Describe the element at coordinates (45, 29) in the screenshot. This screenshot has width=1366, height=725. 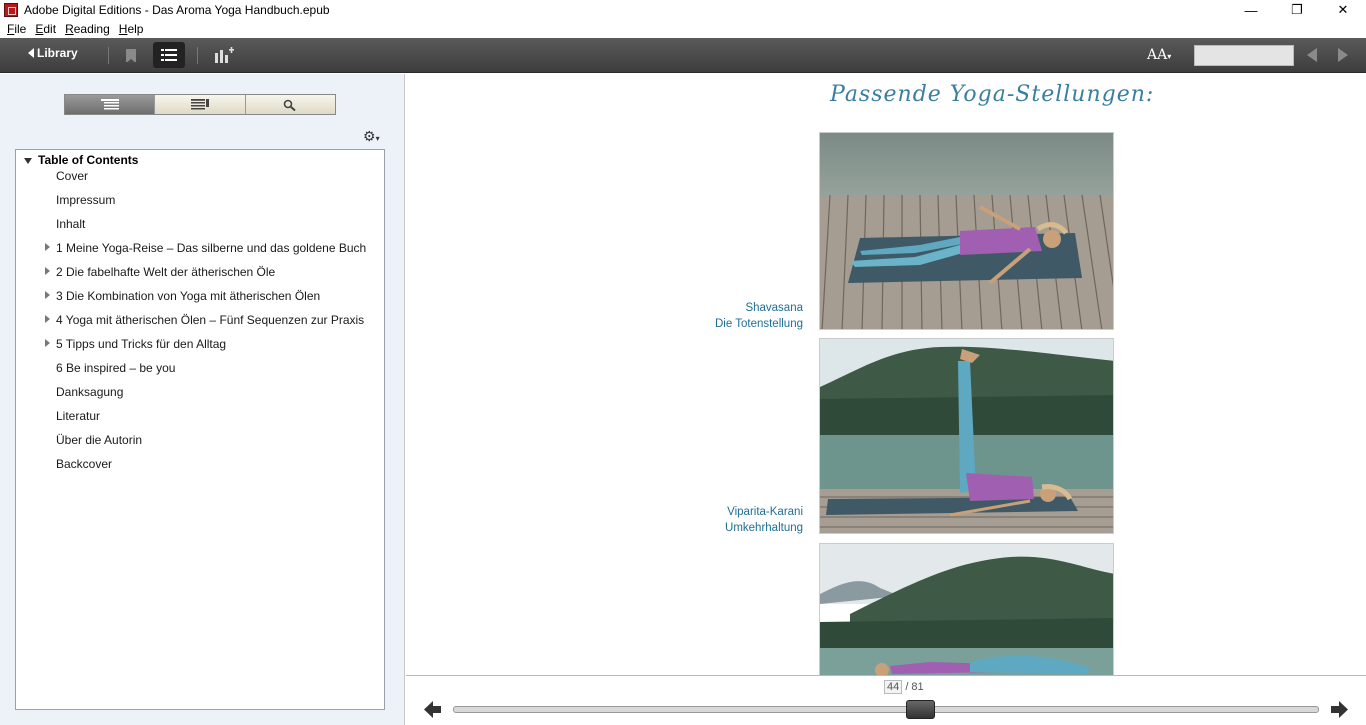
I see `menu-edit: Edit` at that location.